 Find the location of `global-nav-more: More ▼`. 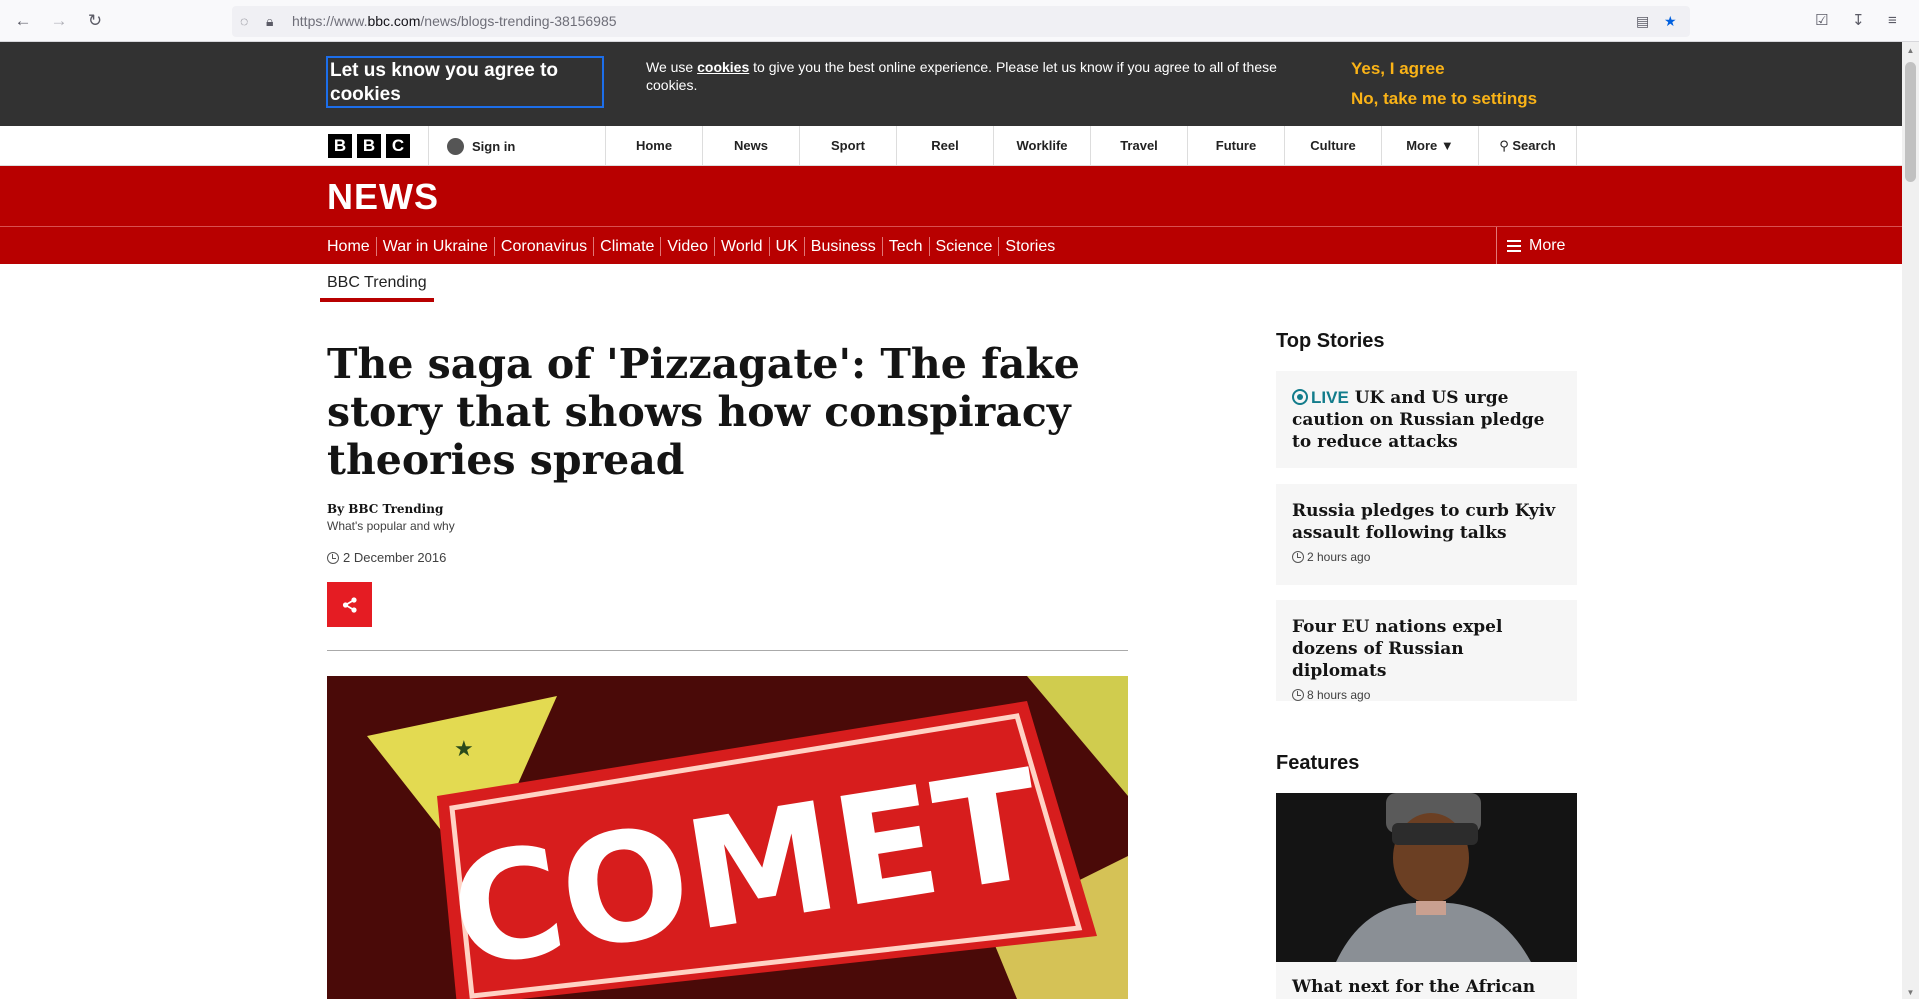

global-nav-more: More ▼ is located at coordinates (1429, 146).